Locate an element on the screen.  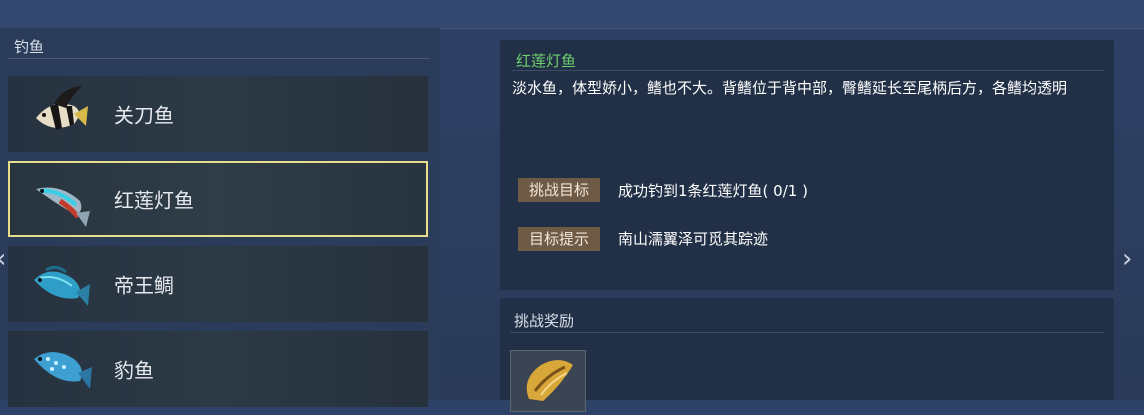
reward-item-slot is located at coordinates (548, 381).